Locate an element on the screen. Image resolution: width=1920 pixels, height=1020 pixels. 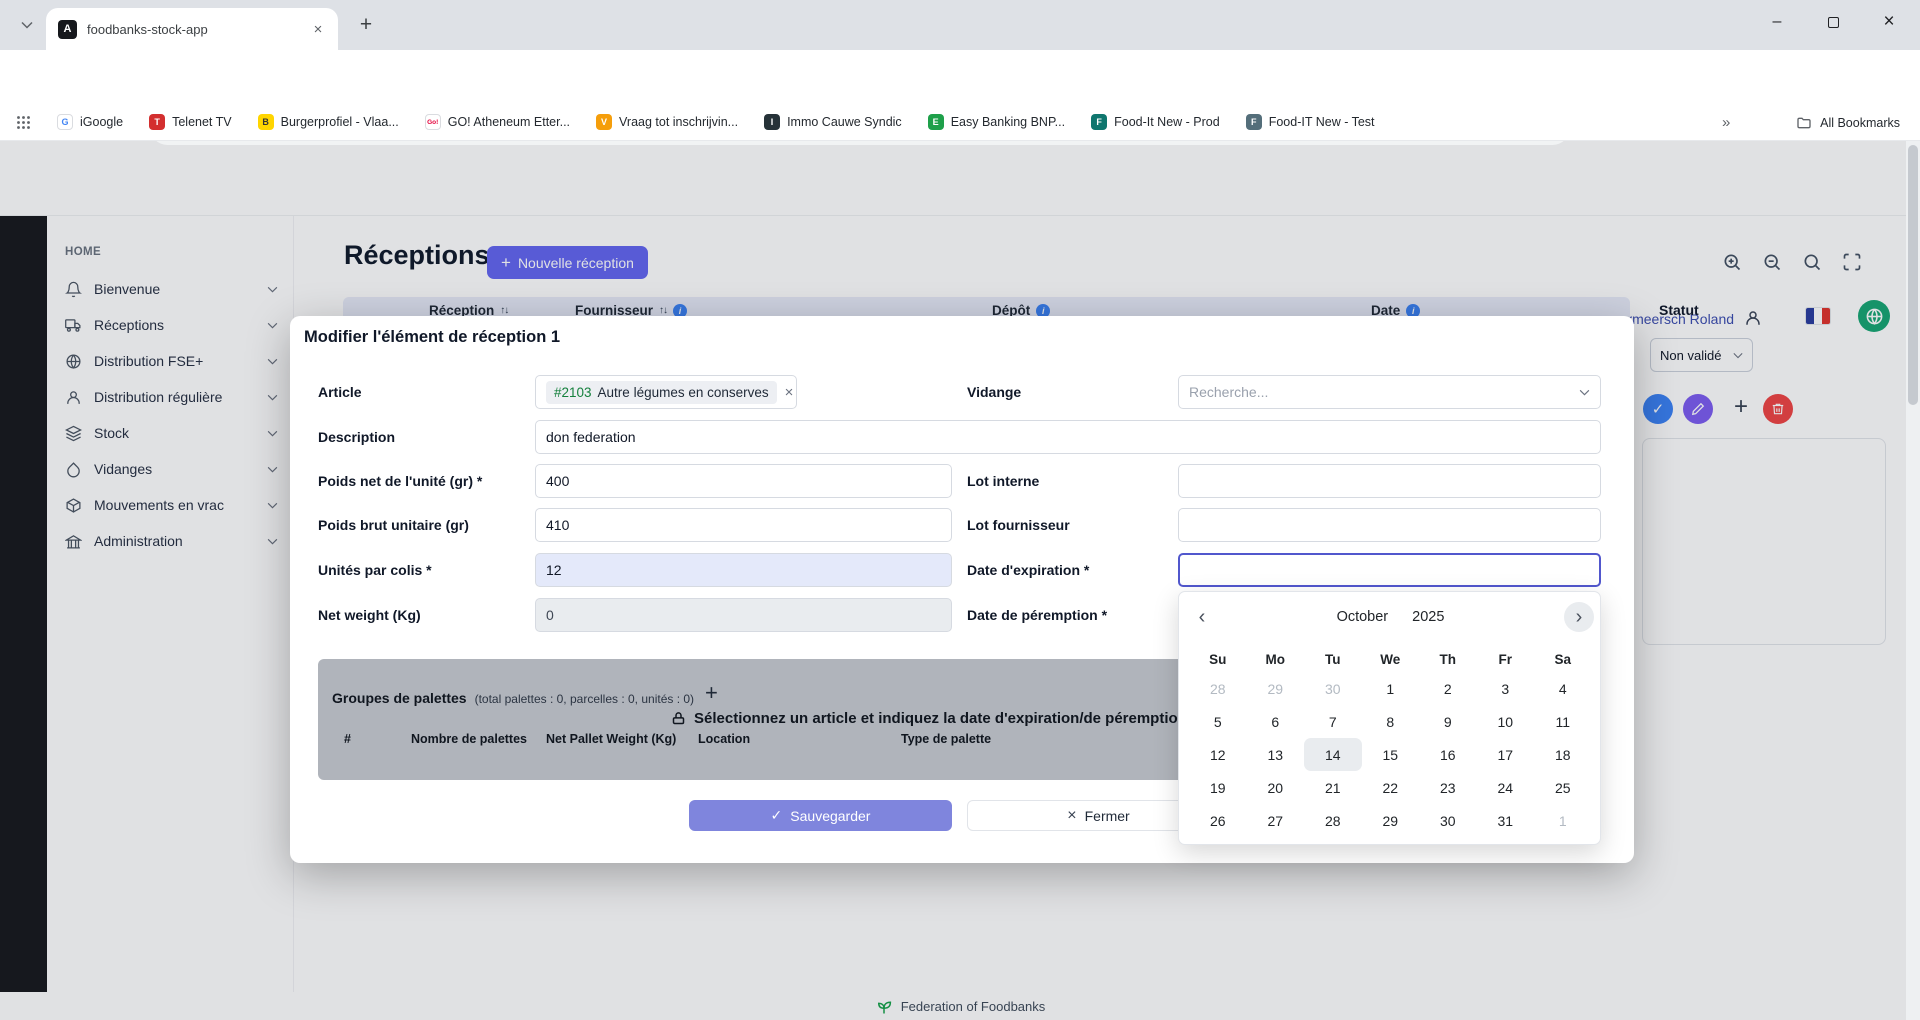
calendar-day: 12 is located at coordinates (1218, 754).